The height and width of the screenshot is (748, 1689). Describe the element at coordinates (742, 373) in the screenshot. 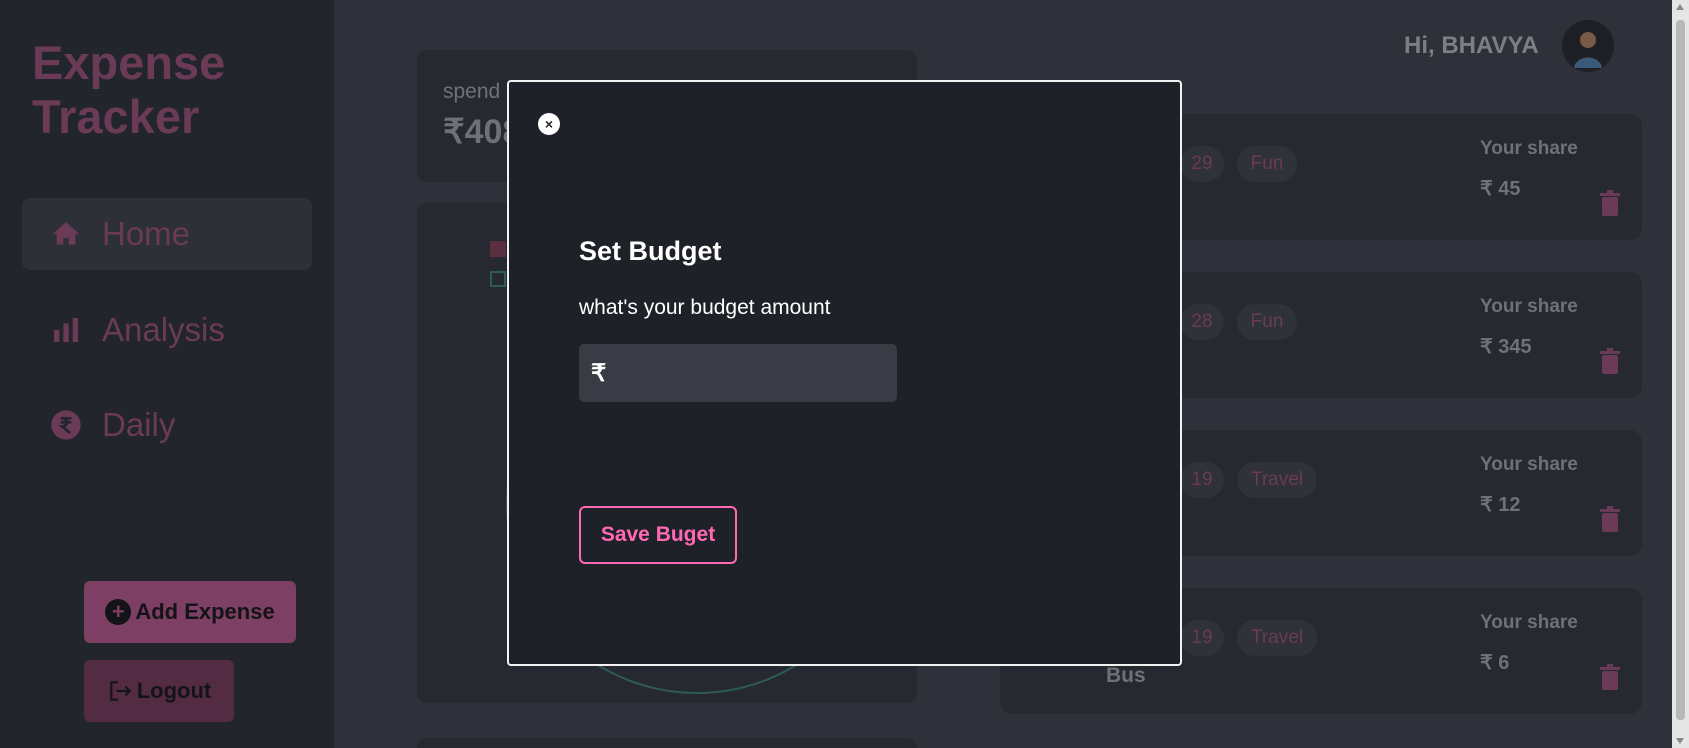

I see `budget-amount-input` at that location.